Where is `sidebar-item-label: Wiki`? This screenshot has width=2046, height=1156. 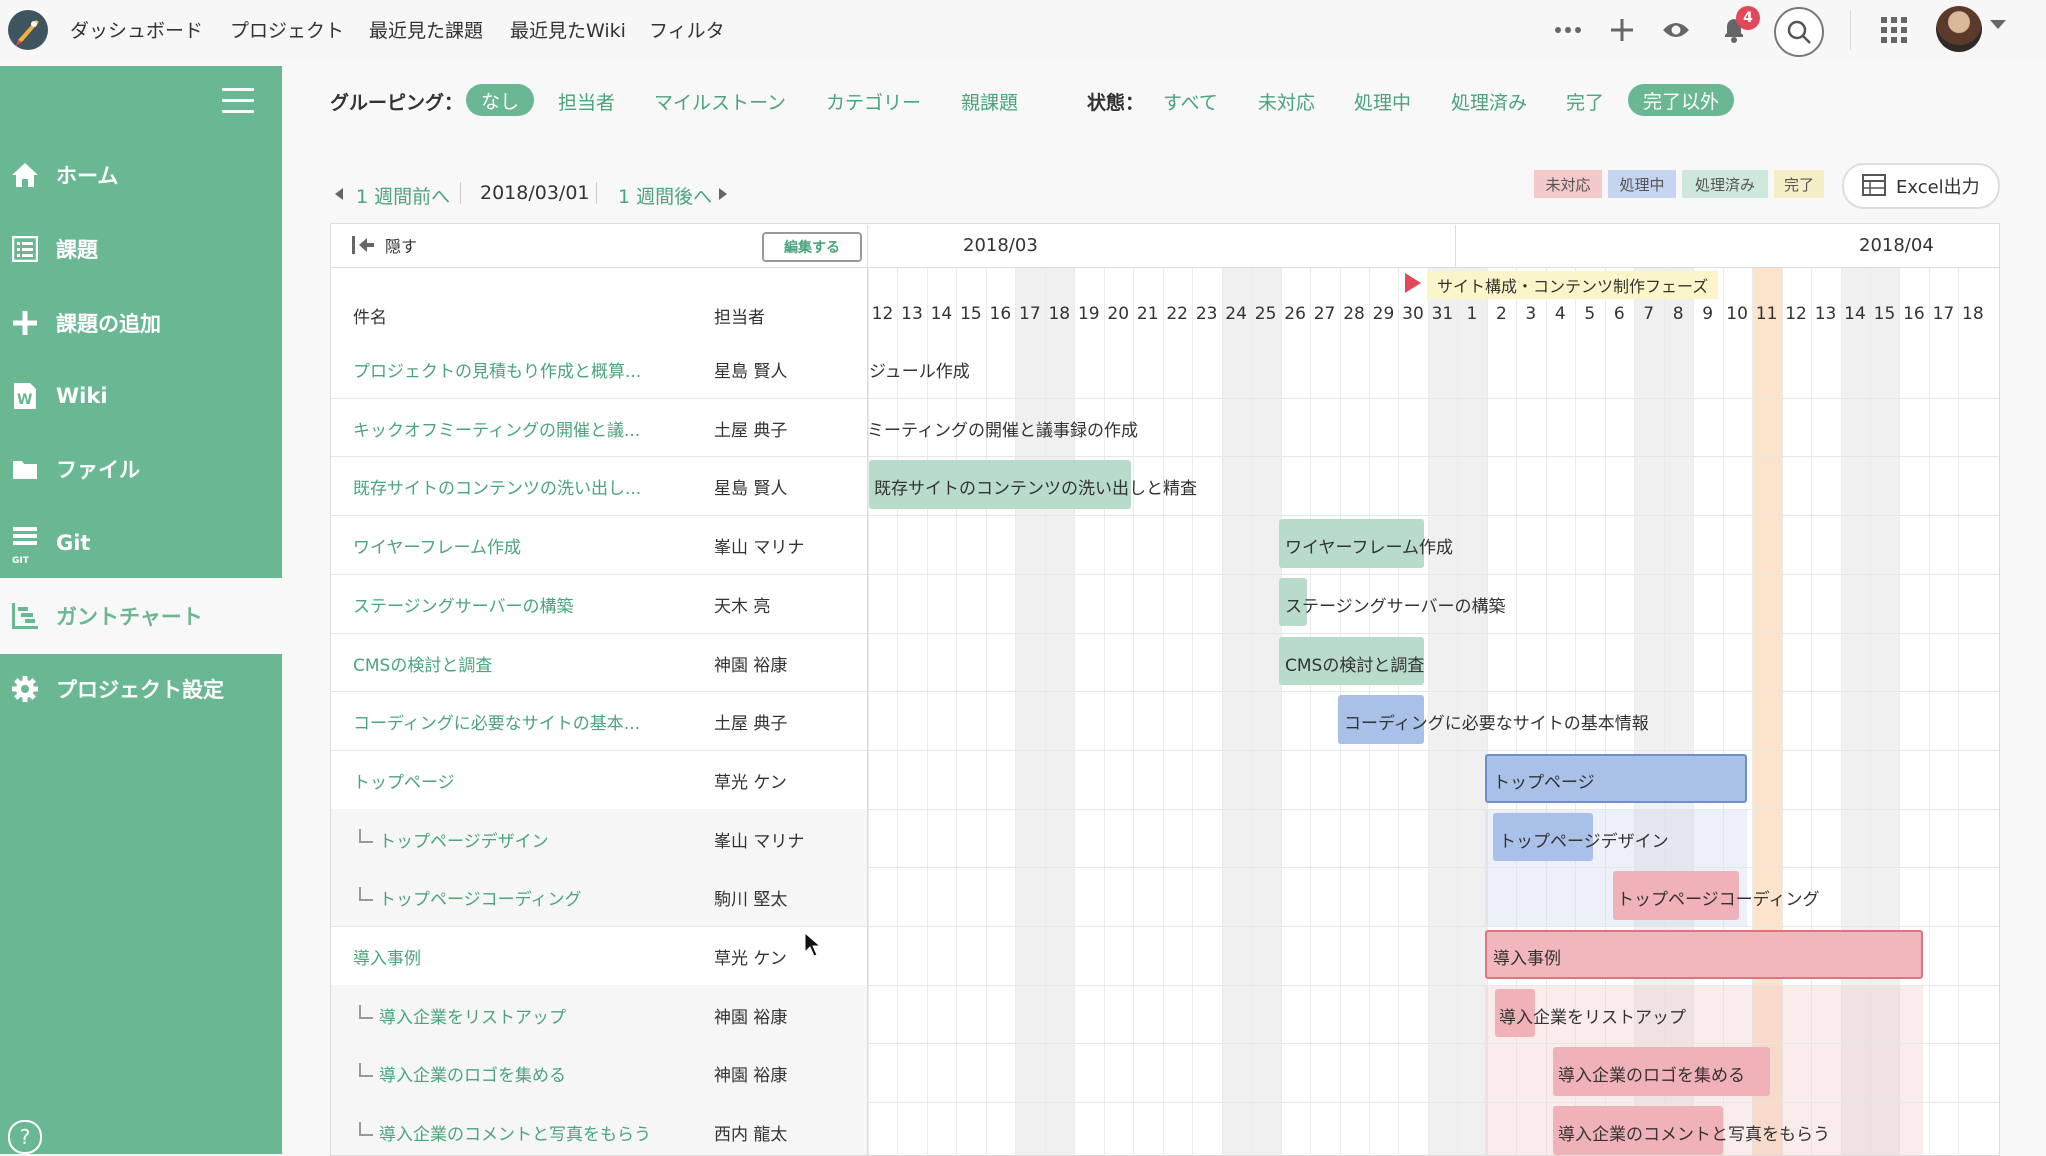 sidebar-item-label: Wiki is located at coordinates (82, 396).